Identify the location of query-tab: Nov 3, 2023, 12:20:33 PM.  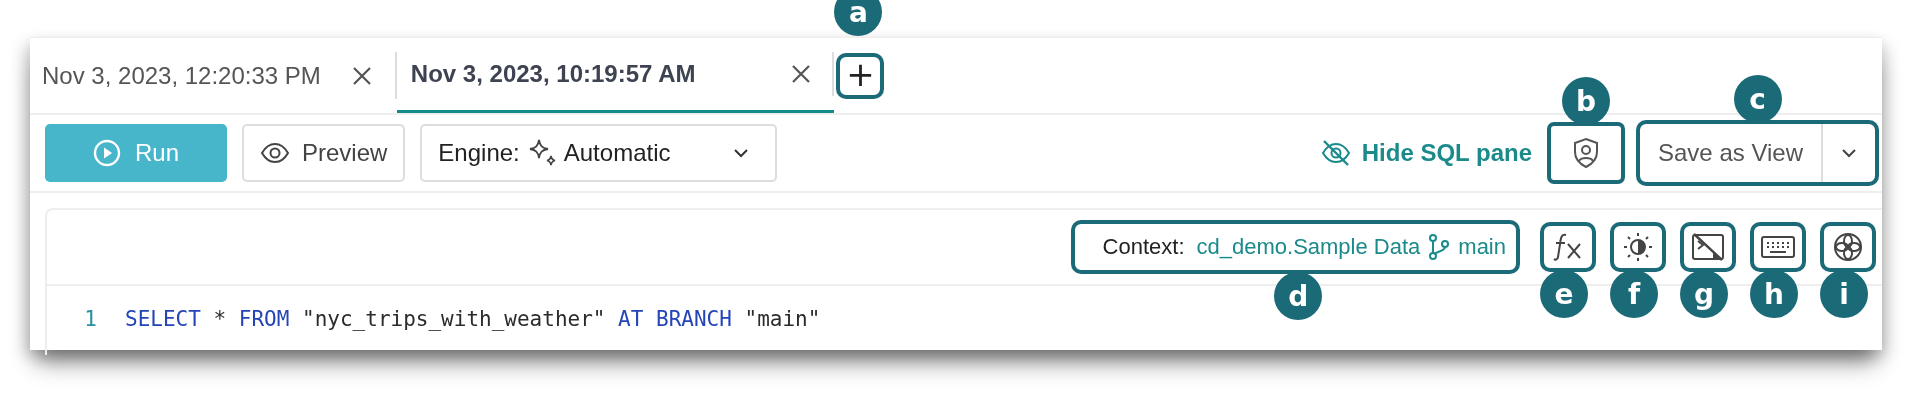
(213, 75).